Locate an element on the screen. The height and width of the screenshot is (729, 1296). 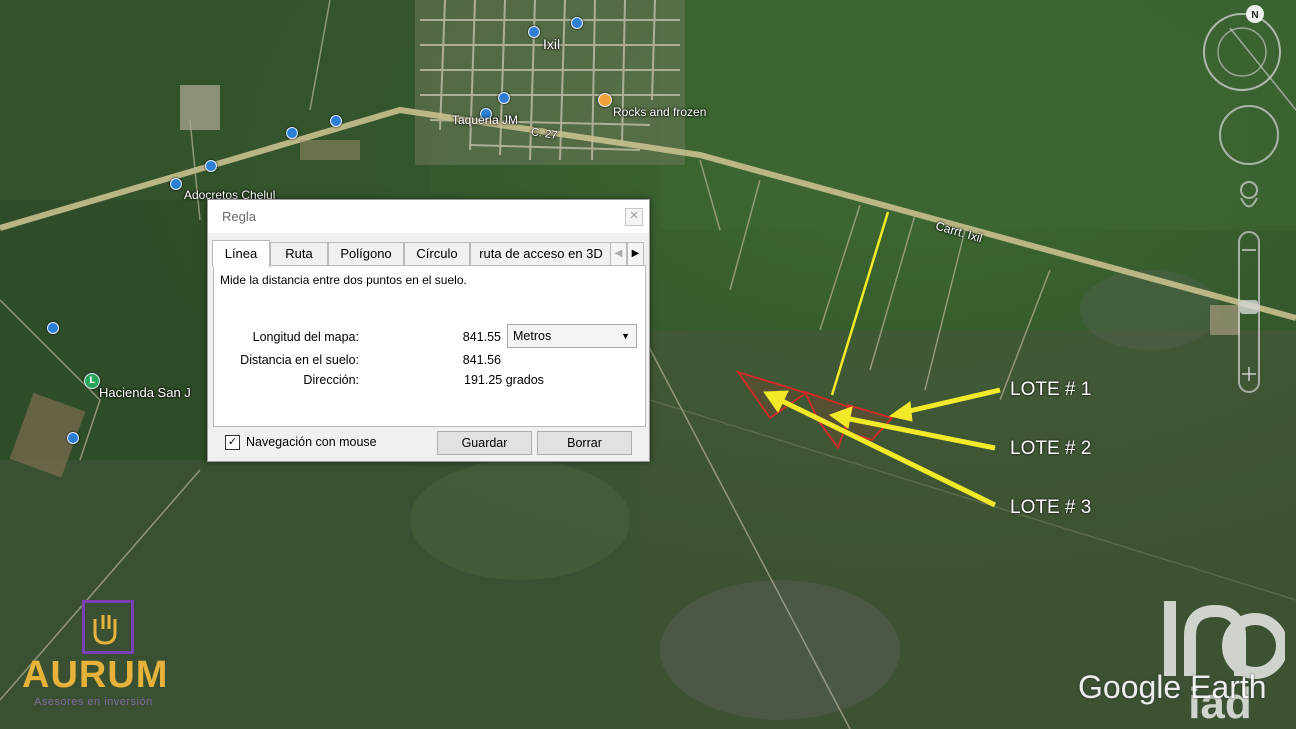
mouse-nav-label: Navegación con mouse is located at coordinates (311, 442).